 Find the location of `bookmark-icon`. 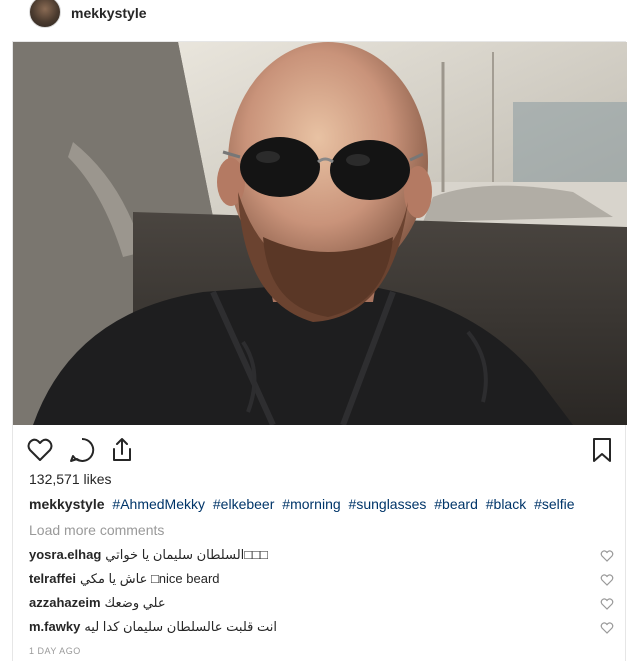

bookmark-icon is located at coordinates (602, 450).